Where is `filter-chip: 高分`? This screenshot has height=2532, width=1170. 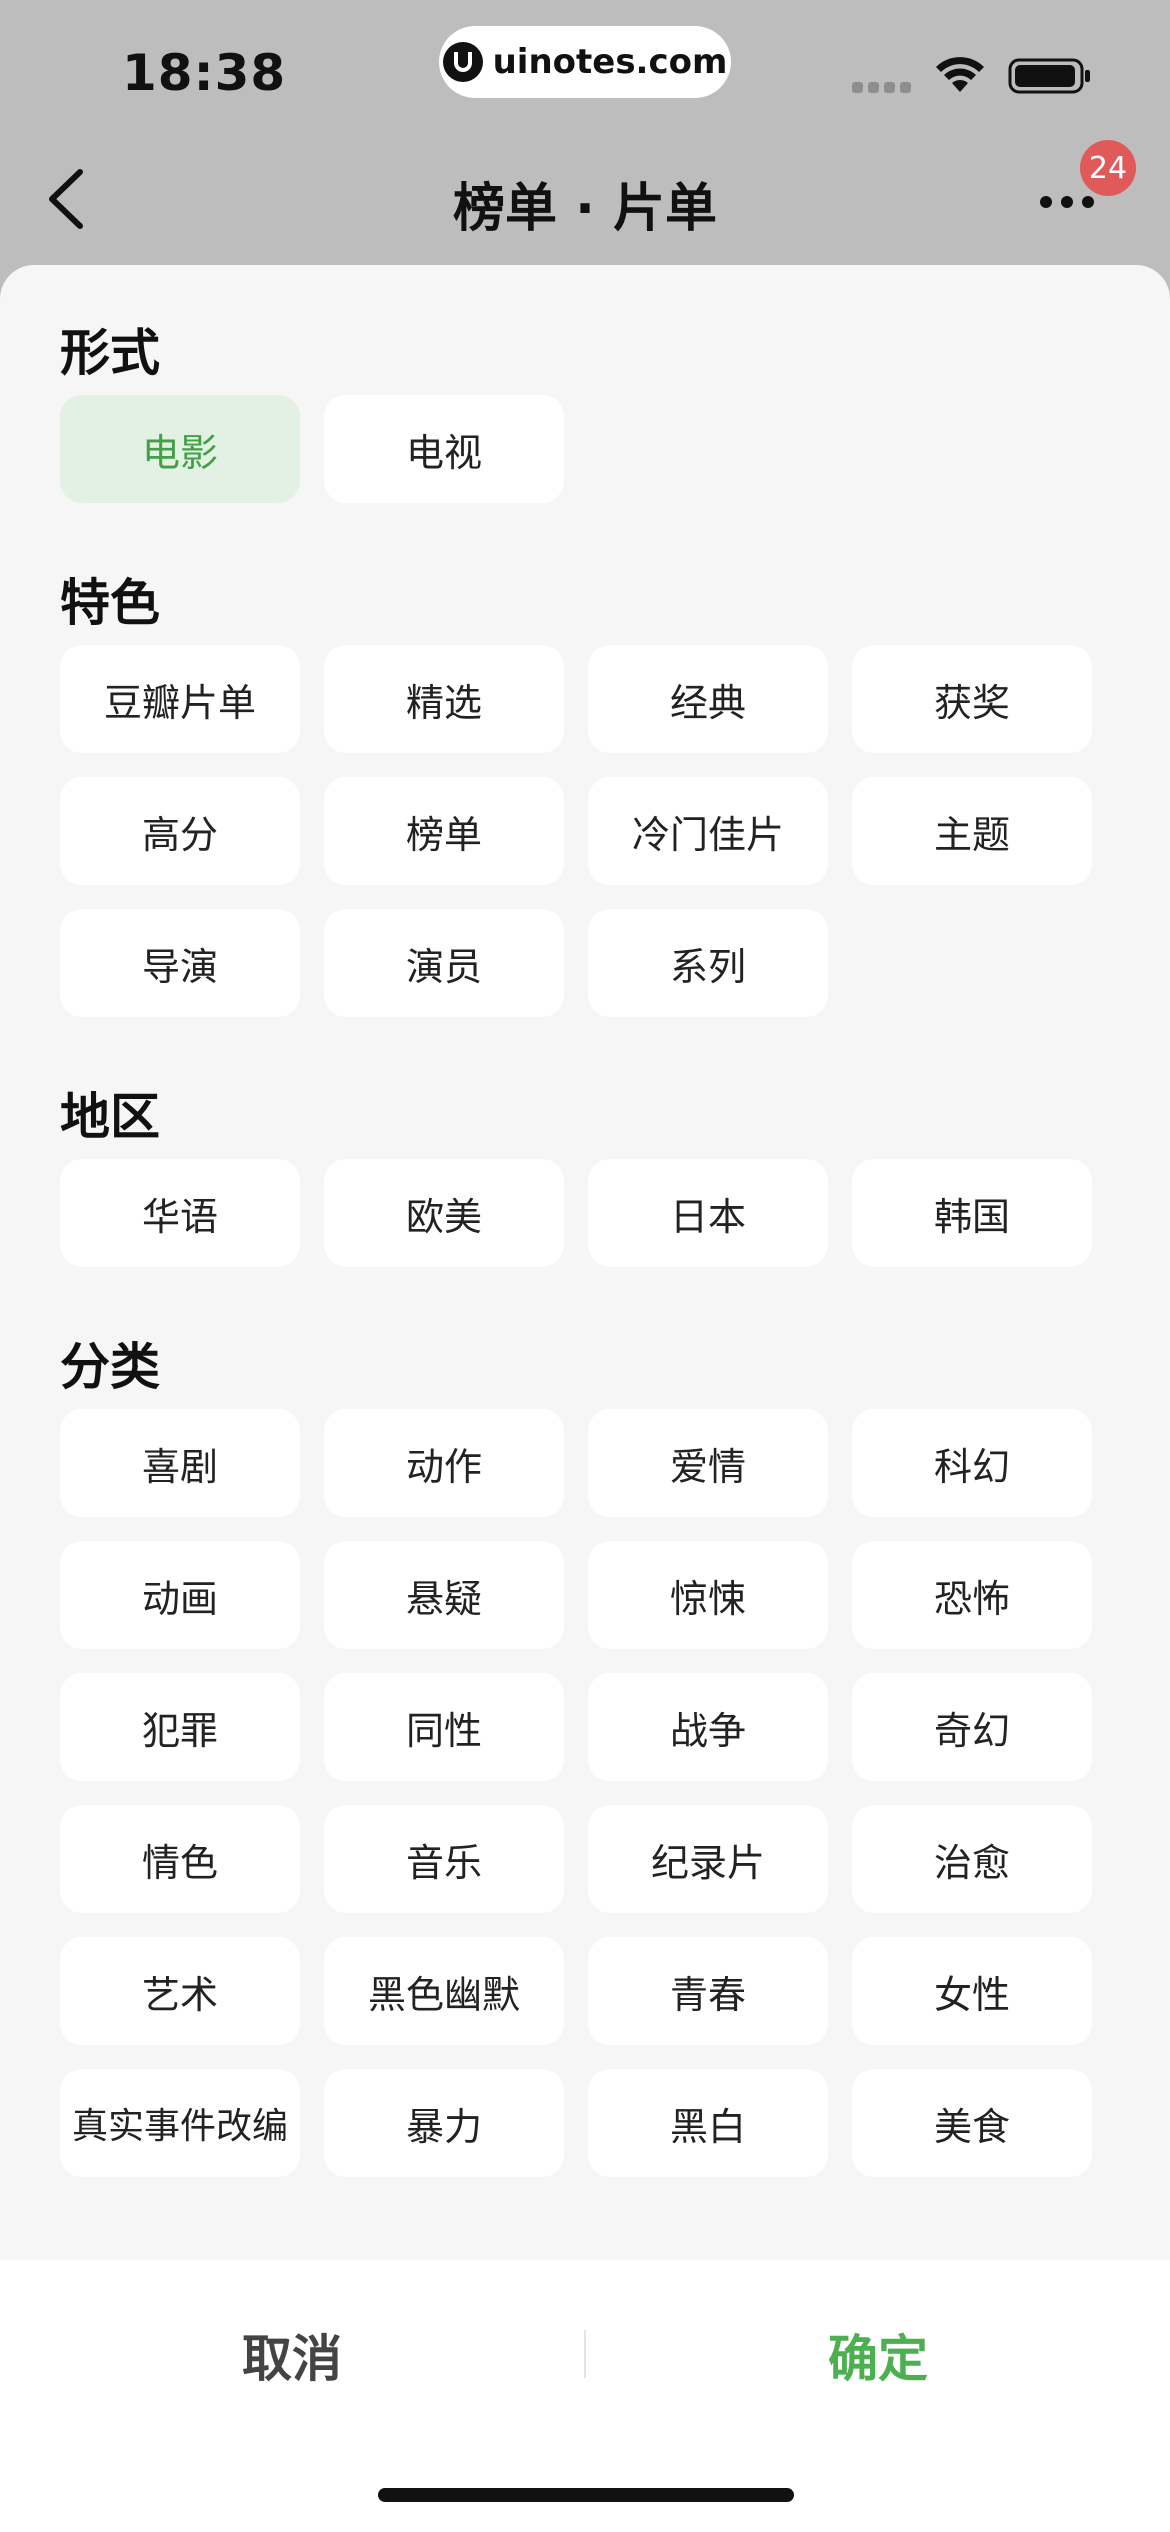 filter-chip: 高分 is located at coordinates (180, 831).